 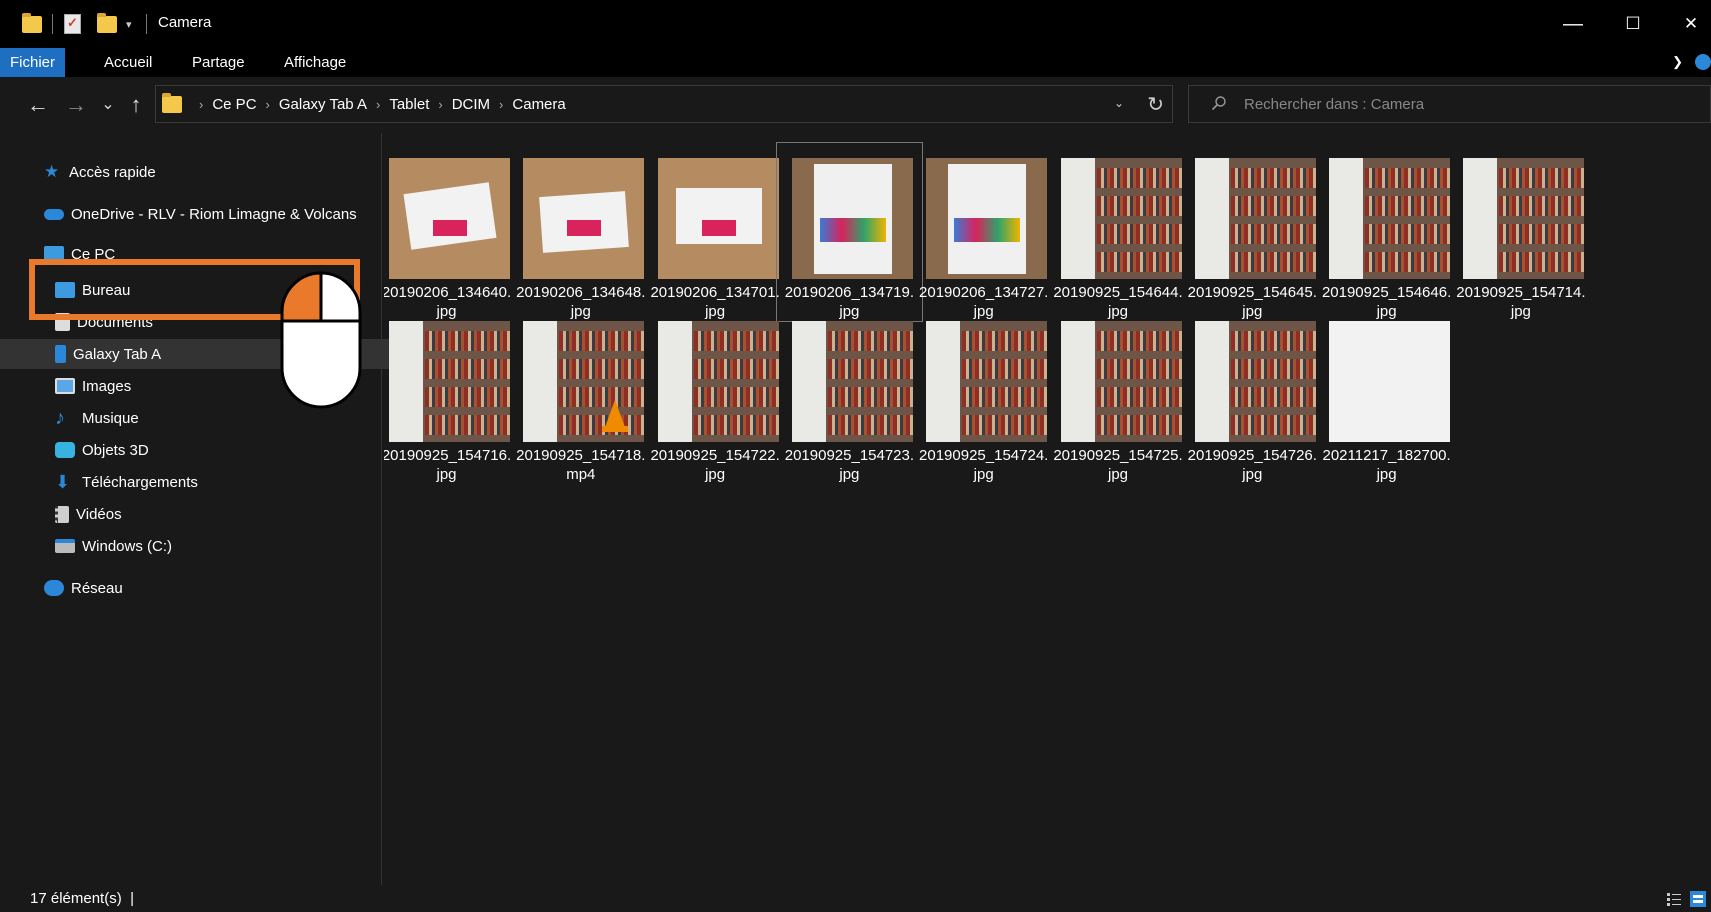 What do you see at coordinates (1449, 104) in the screenshot?
I see `search-input: Rechercher dans : Camera` at bounding box center [1449, 104].